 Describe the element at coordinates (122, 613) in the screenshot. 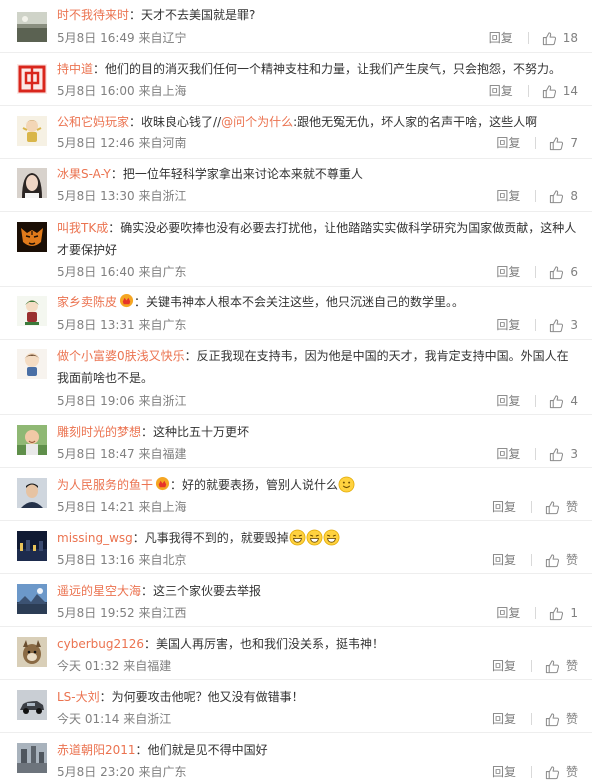

I see `comment-meta: 5月8日 19:52 来自江西` at that location.